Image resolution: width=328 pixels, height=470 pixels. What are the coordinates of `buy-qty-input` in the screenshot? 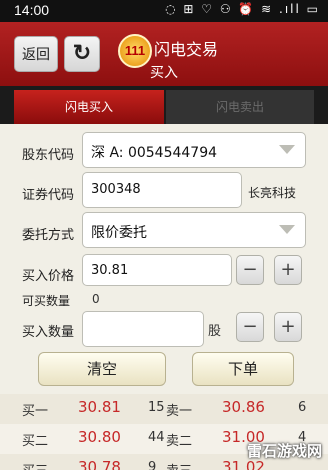 It's located at (143, 329).